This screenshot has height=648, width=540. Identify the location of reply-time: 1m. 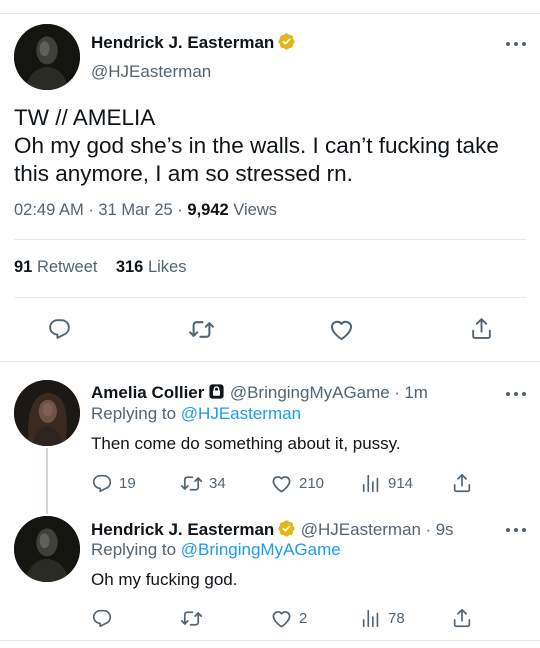
(416, 392).